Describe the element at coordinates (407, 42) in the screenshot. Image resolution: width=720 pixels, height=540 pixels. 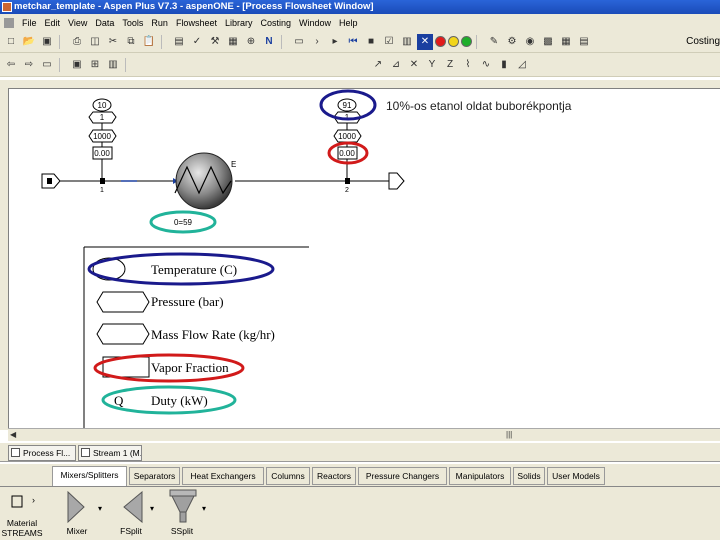
I see `report-icon: ▥` at that location.